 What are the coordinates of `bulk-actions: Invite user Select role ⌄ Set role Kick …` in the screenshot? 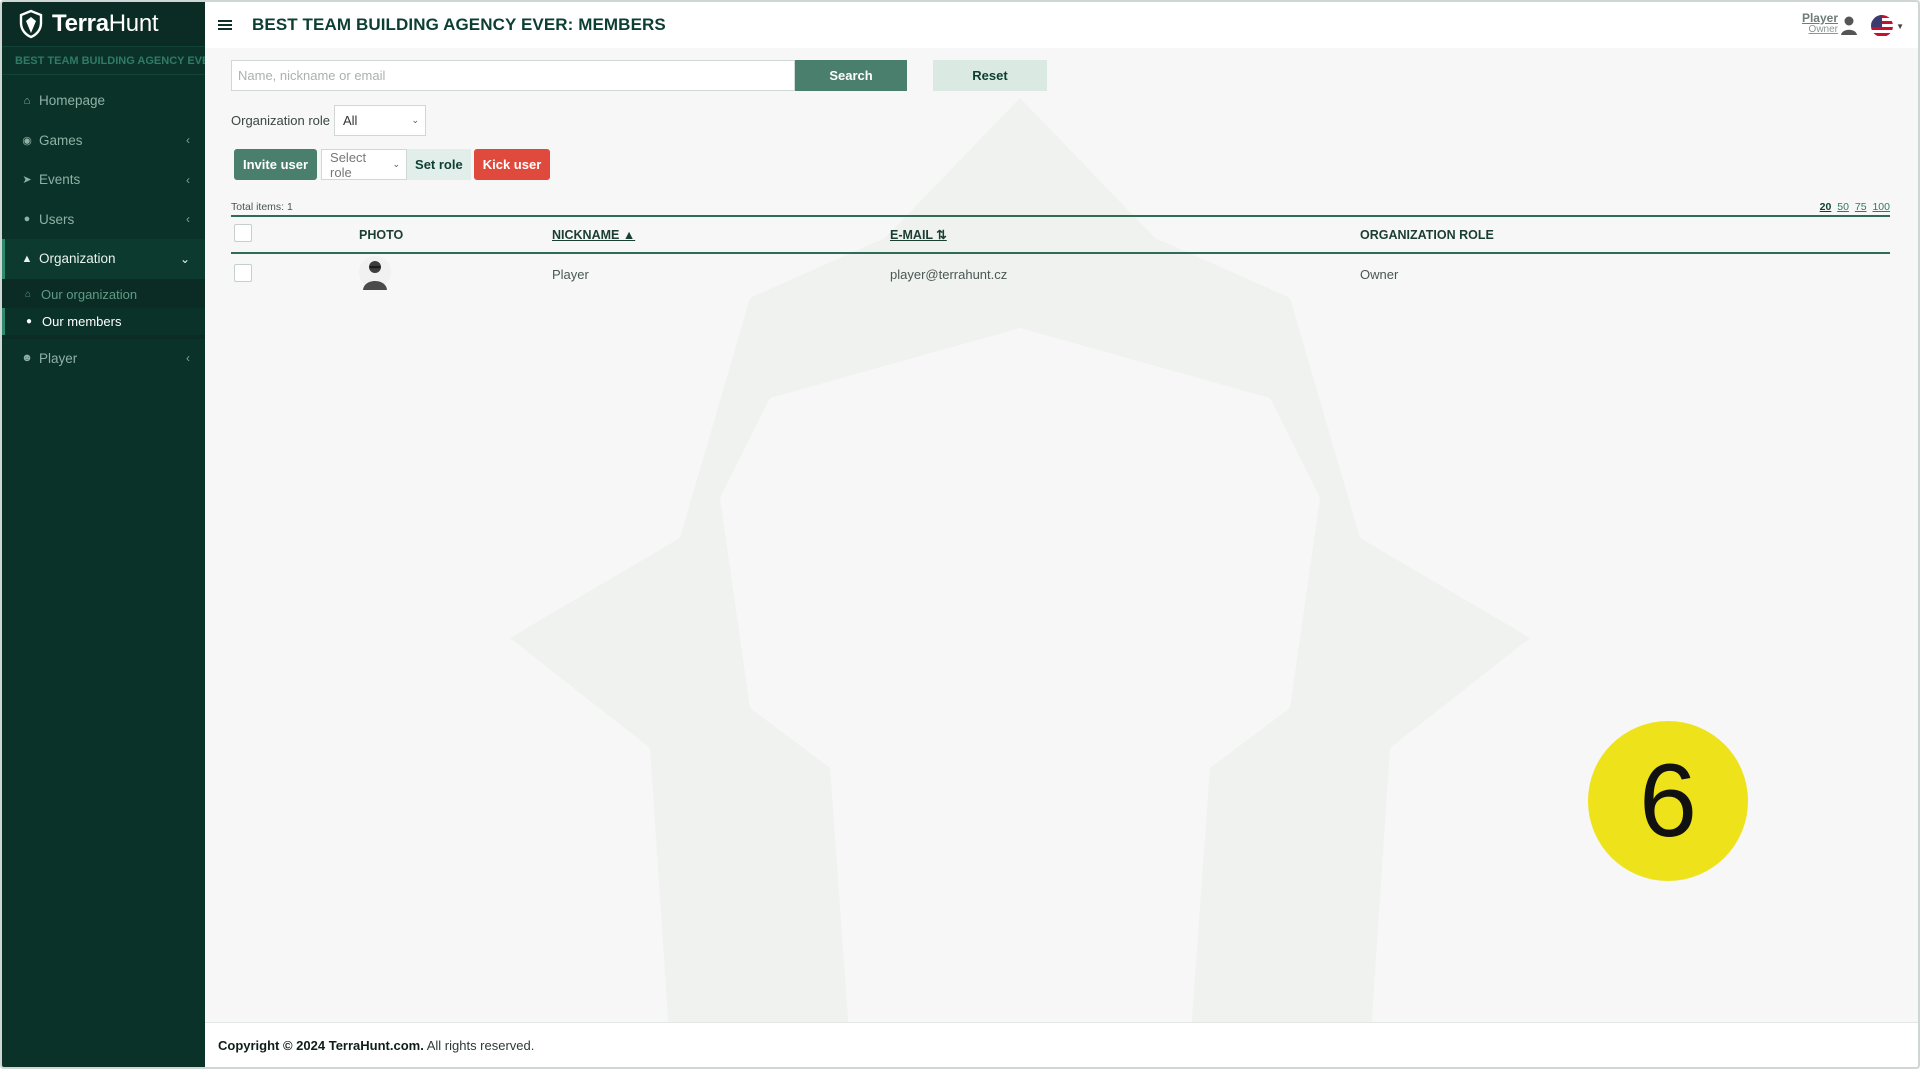 It's located at (1062, 164).